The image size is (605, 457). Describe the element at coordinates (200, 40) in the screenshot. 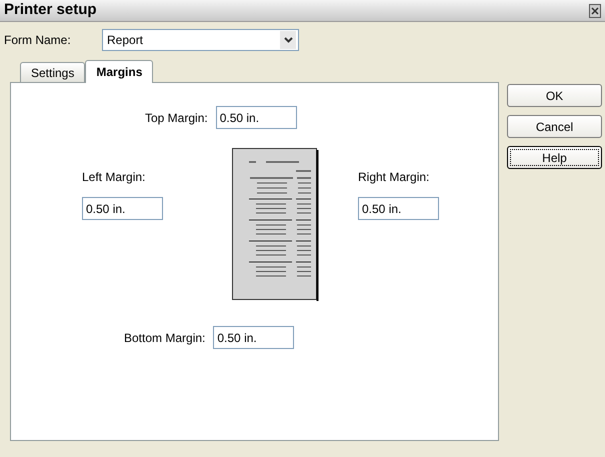

I see `form-name-dropdown: Report` at that location.